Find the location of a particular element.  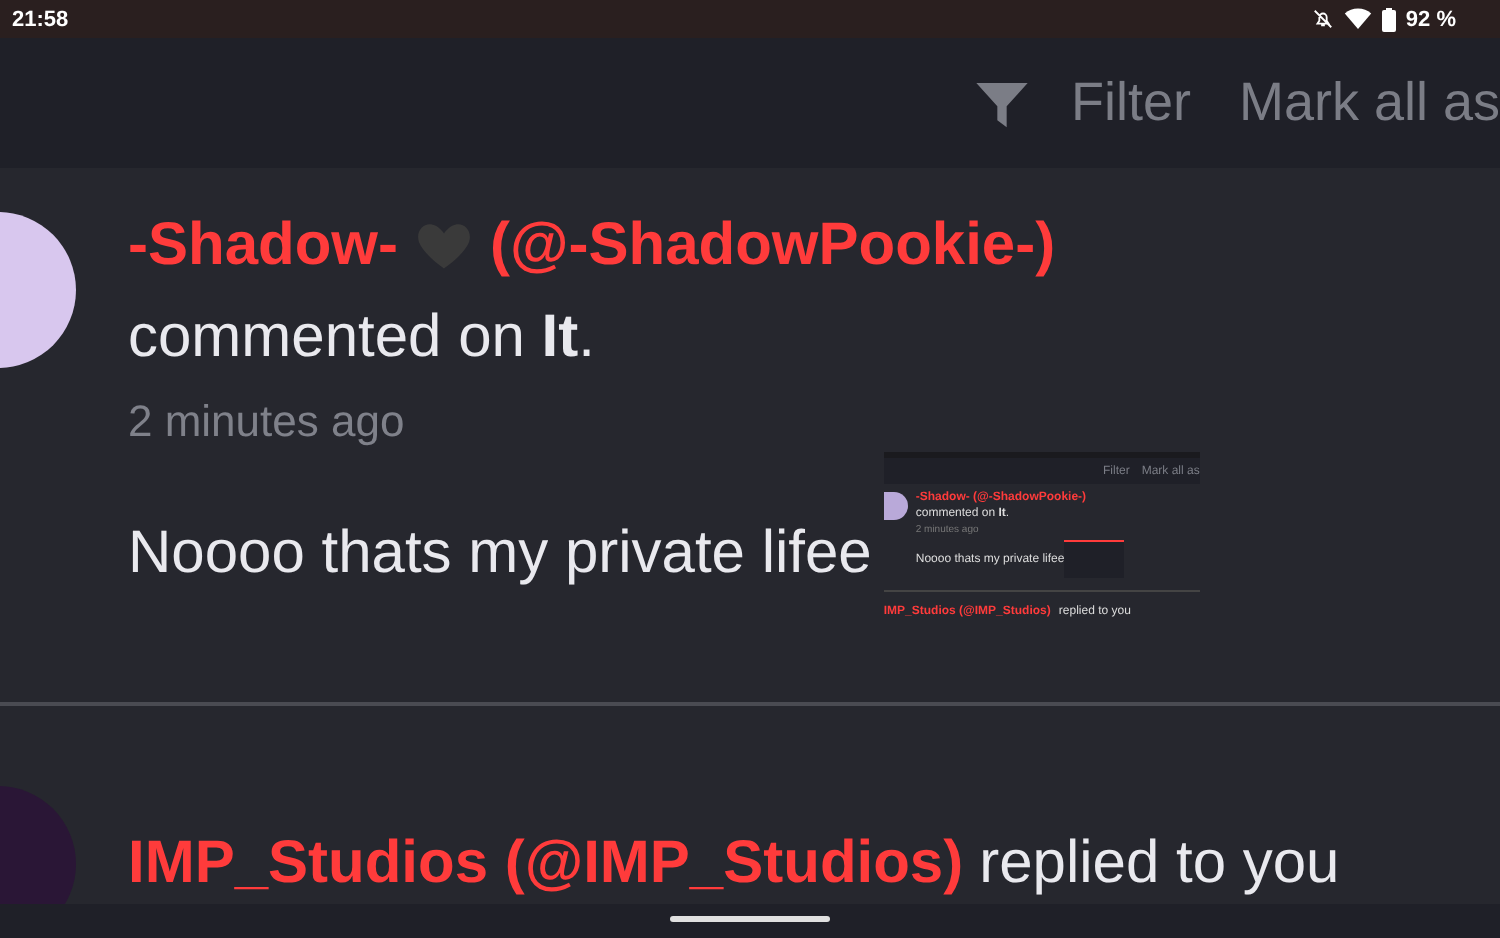

battery-icon is located at coordinates (1388, 19).